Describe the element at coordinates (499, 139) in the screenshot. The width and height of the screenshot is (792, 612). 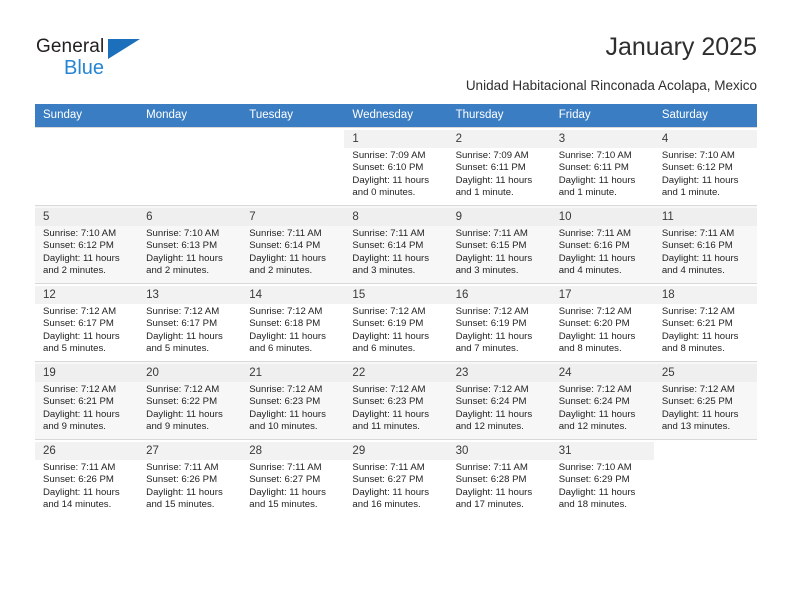
I see `day-number: 2` at that location.